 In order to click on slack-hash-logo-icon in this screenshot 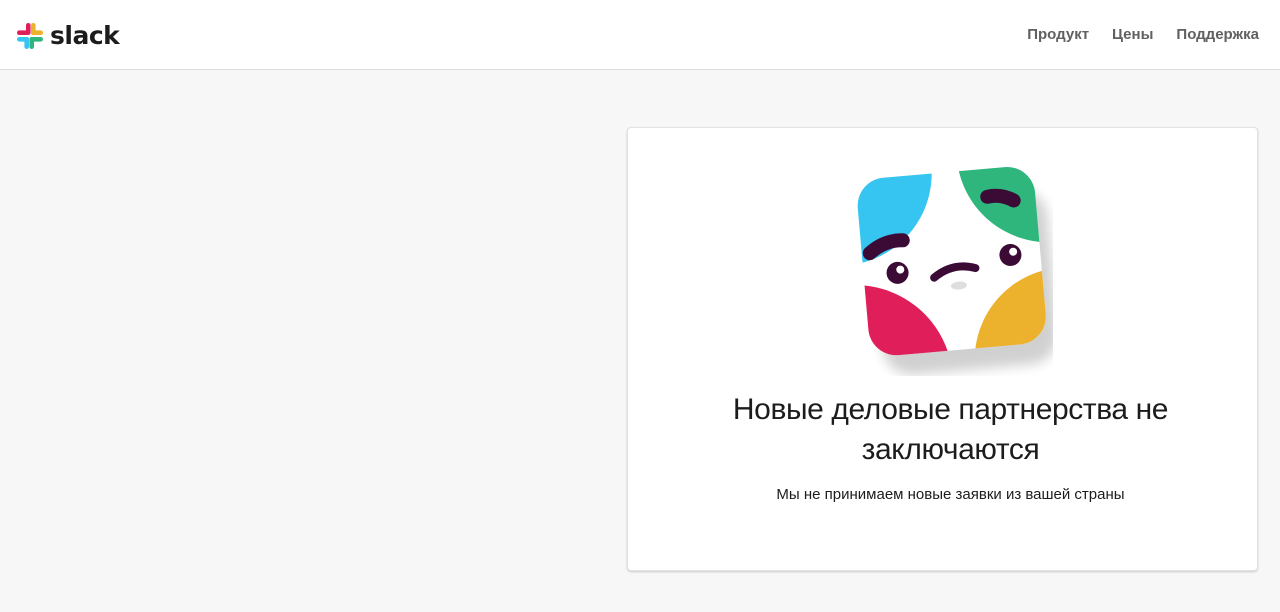, I will do `click(30, 36)`.